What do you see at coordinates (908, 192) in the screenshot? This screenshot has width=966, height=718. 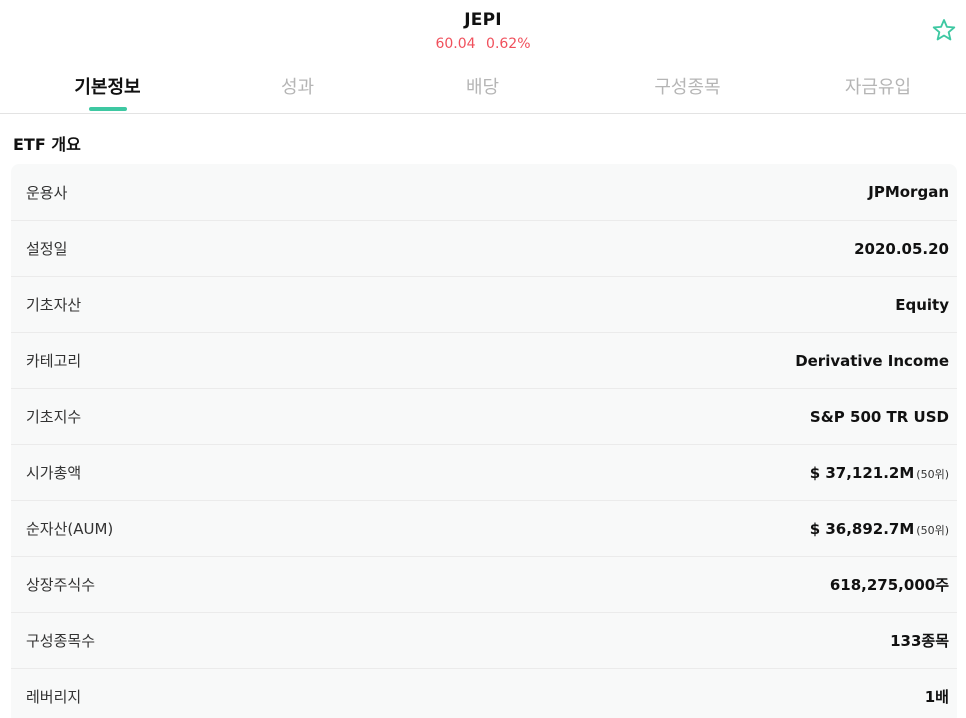 I see `row-value: JPMorgan` at bounding box center [908, 192].